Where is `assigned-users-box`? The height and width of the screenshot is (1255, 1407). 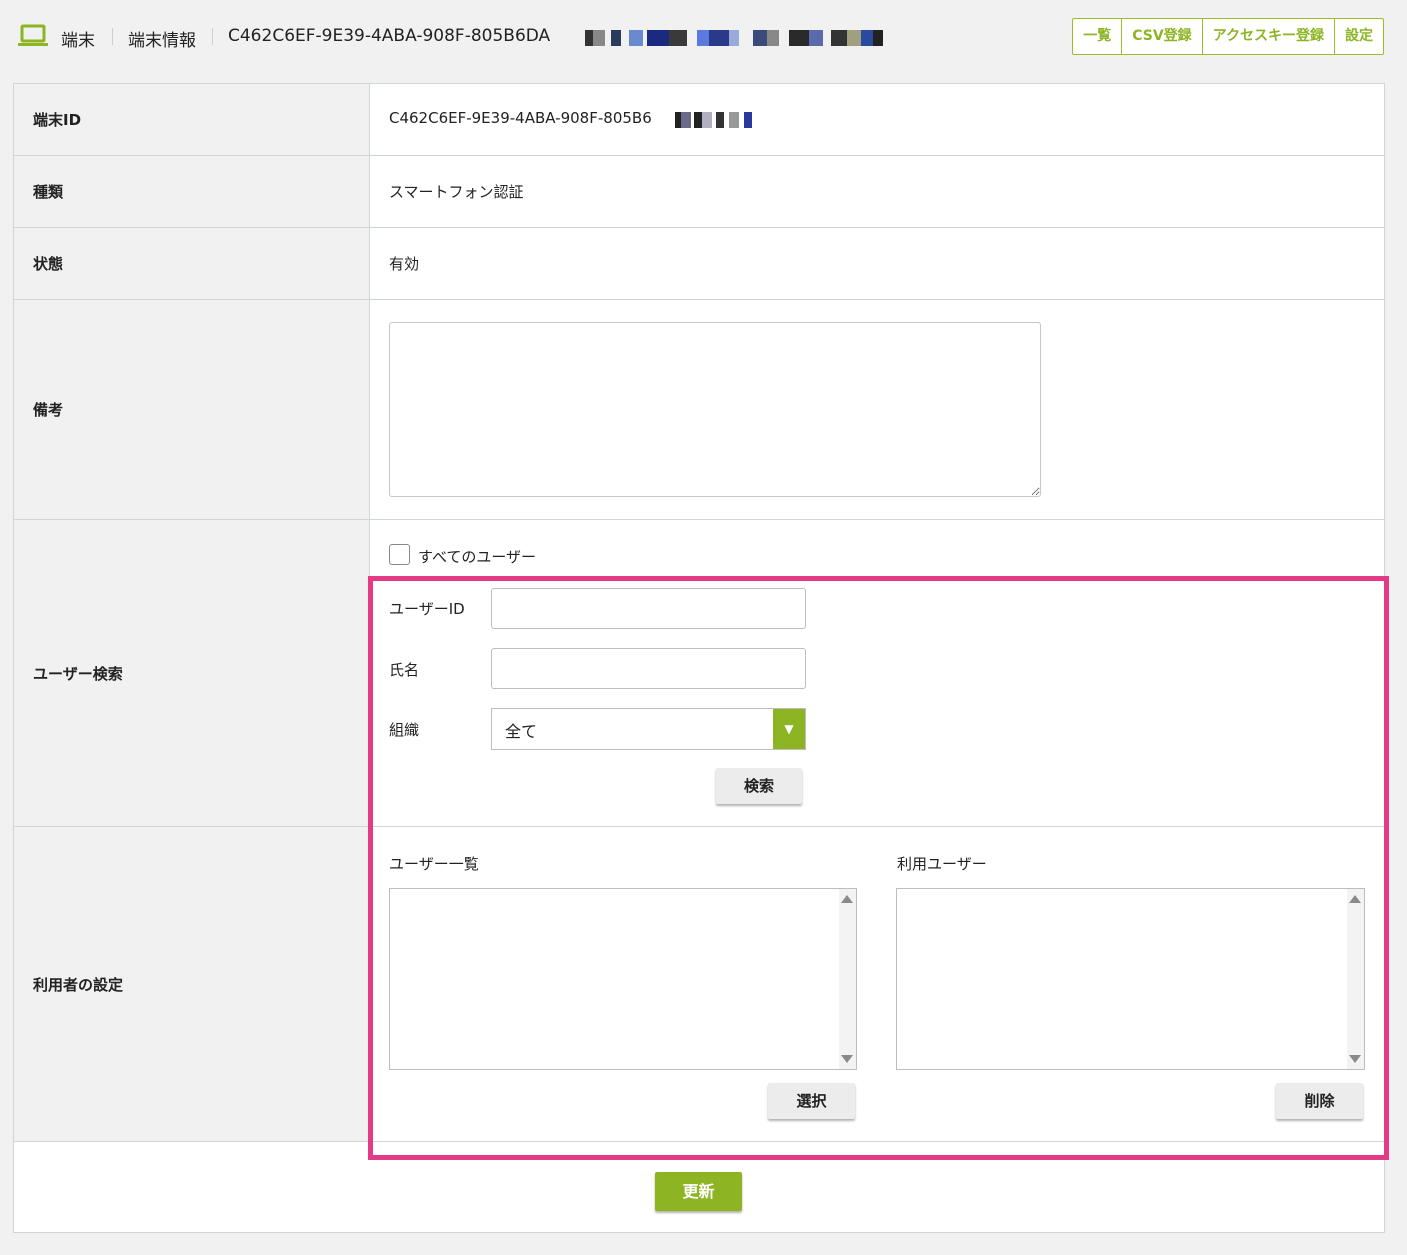
assigned-users-box is located at coordinates (1130, 979).